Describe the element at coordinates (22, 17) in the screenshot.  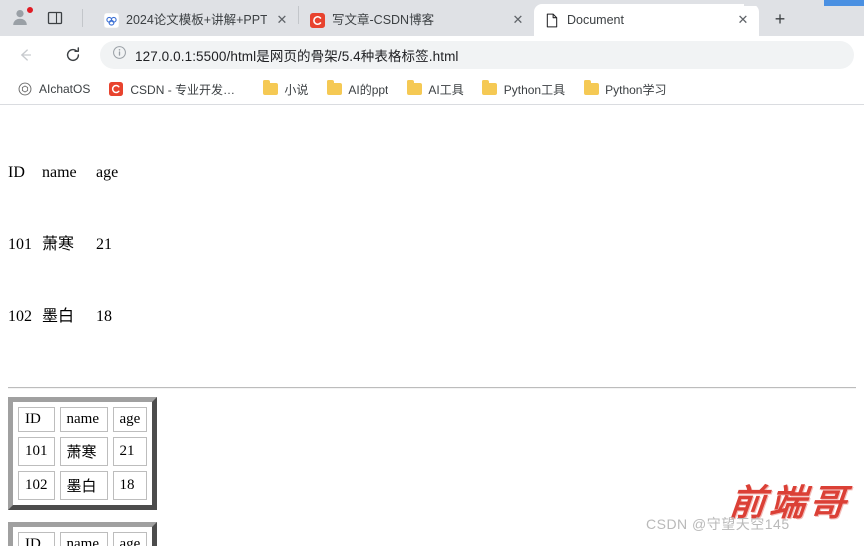
I see `profile-avatar` at that location.